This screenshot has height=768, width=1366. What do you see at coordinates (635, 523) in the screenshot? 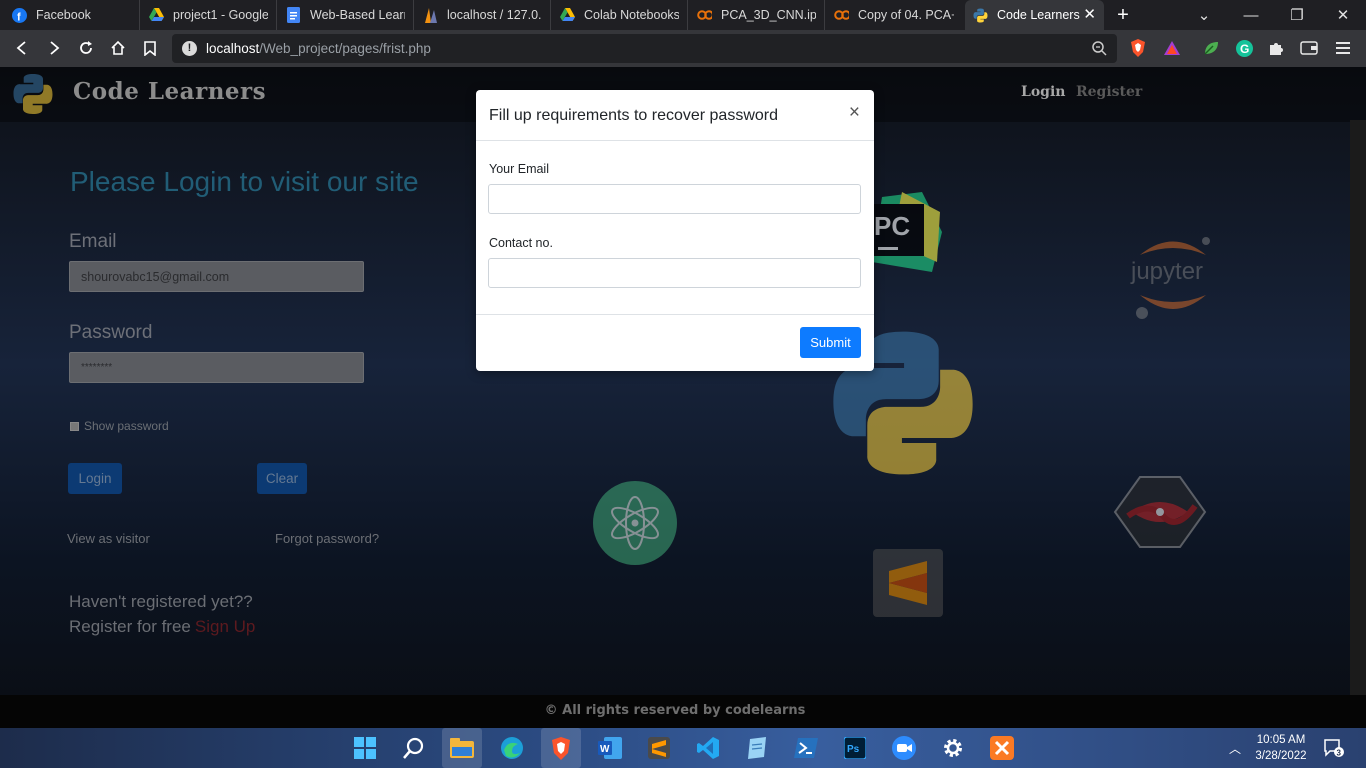
I see `atom-logo-icon` at bounding box center [635, 523].